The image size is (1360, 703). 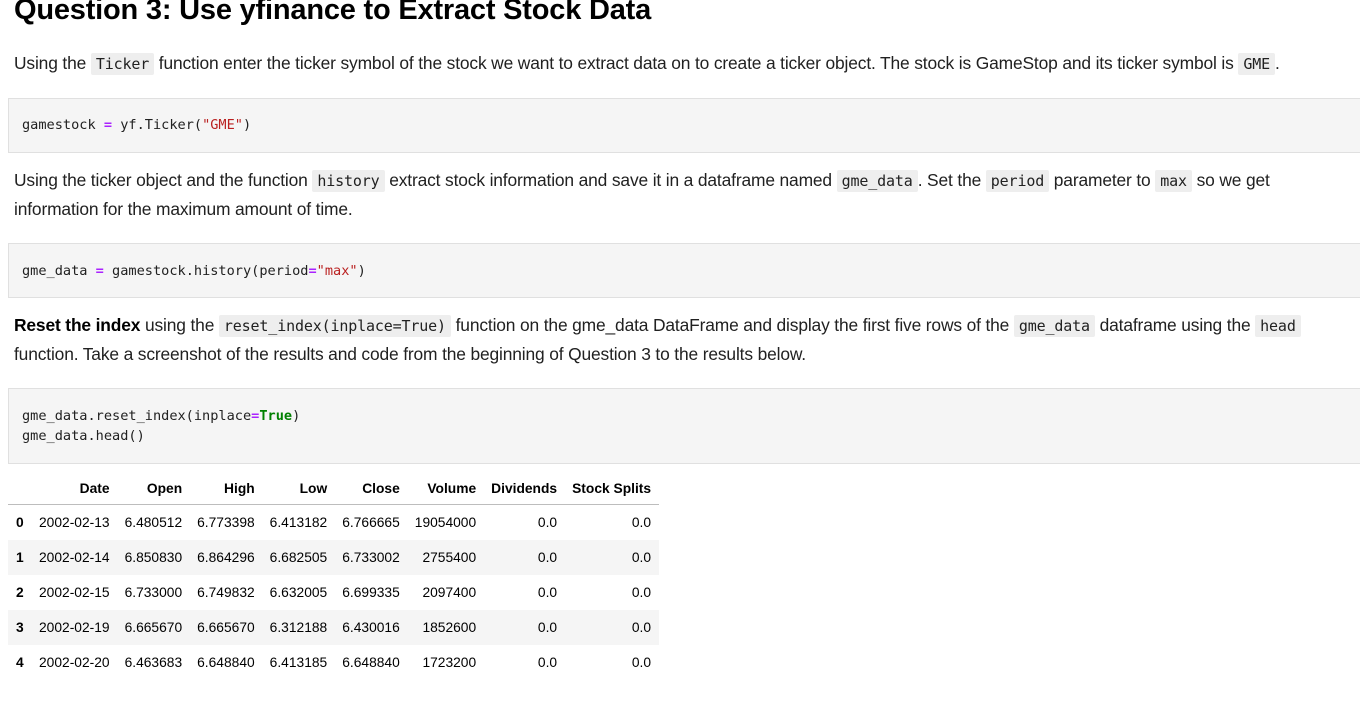 What do you see at coordinates (1017, 181) in the screenshot?
I see `inline-code-period: period` at bounding box center [1017, 181].